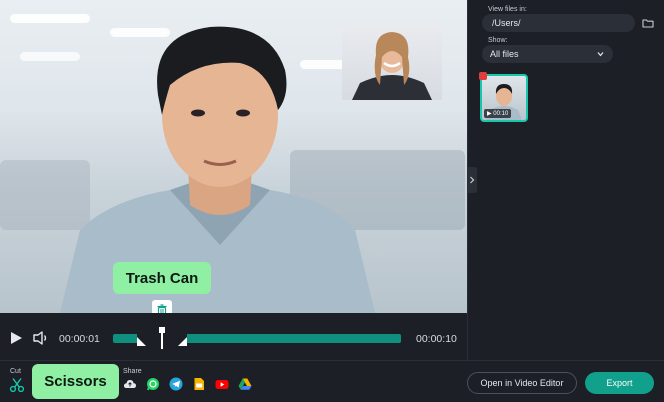  I want to click on recording-thumbnail: ▶ 00:10, so click(504, 98).